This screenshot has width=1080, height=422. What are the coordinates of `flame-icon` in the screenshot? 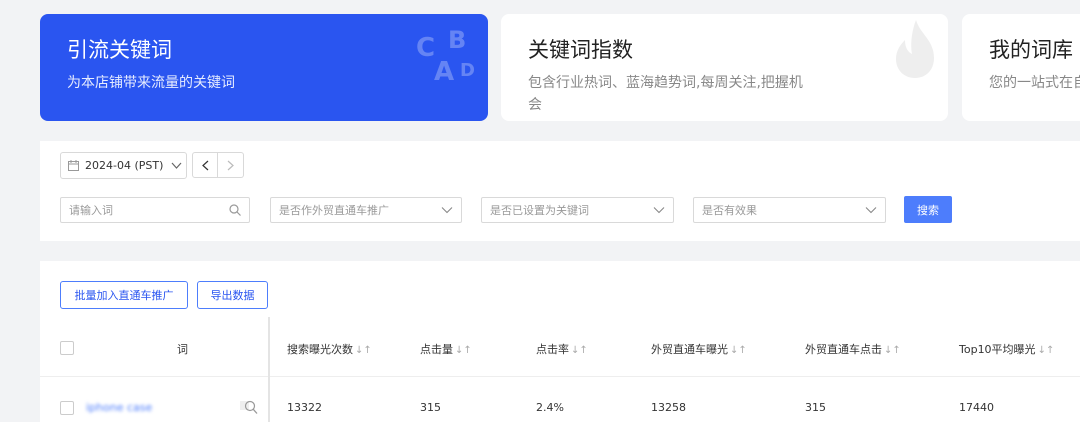 It's located at (915, 49).